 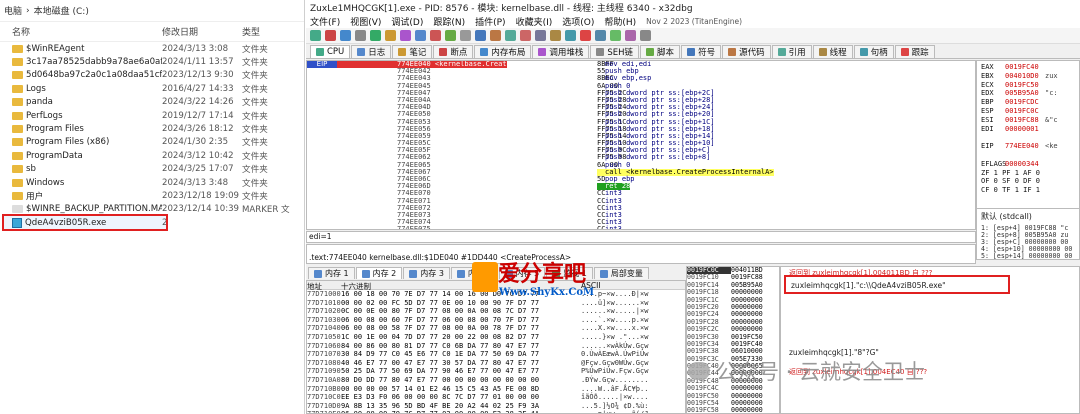 I want to click on tab-13: 跟踪, so click(x=914, y=51).